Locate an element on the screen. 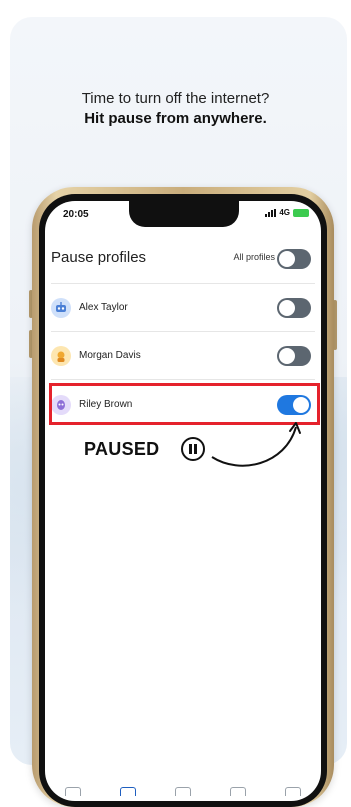 The width and height of the screenshot is (351, 807). status-time: 20:05 is located at coordinates (76, 214).